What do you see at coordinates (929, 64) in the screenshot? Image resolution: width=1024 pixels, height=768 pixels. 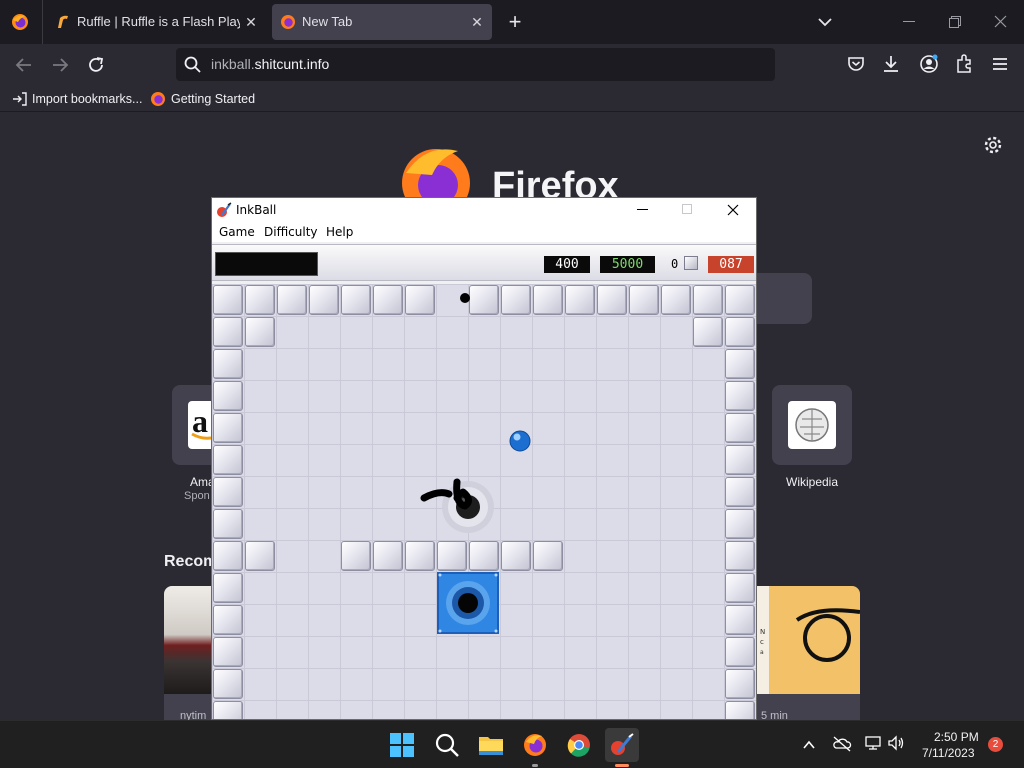 I see `account-icon` at bounding box center [929, 64].